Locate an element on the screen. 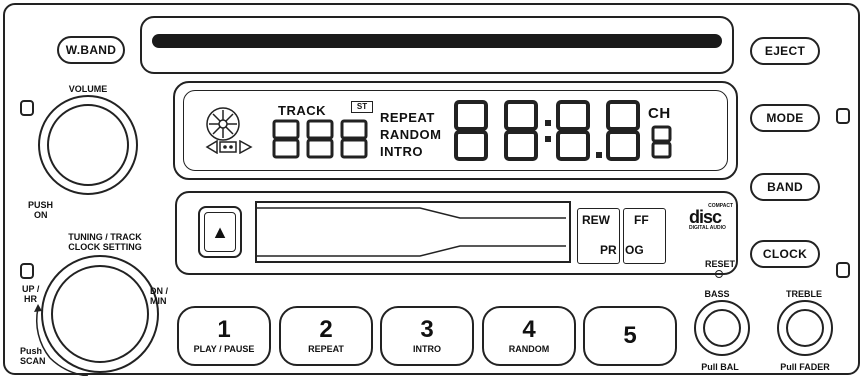 The width and height of the screenshot is (867, 381). tape-eject-button: ▲ is located at coordinates (220, 232).